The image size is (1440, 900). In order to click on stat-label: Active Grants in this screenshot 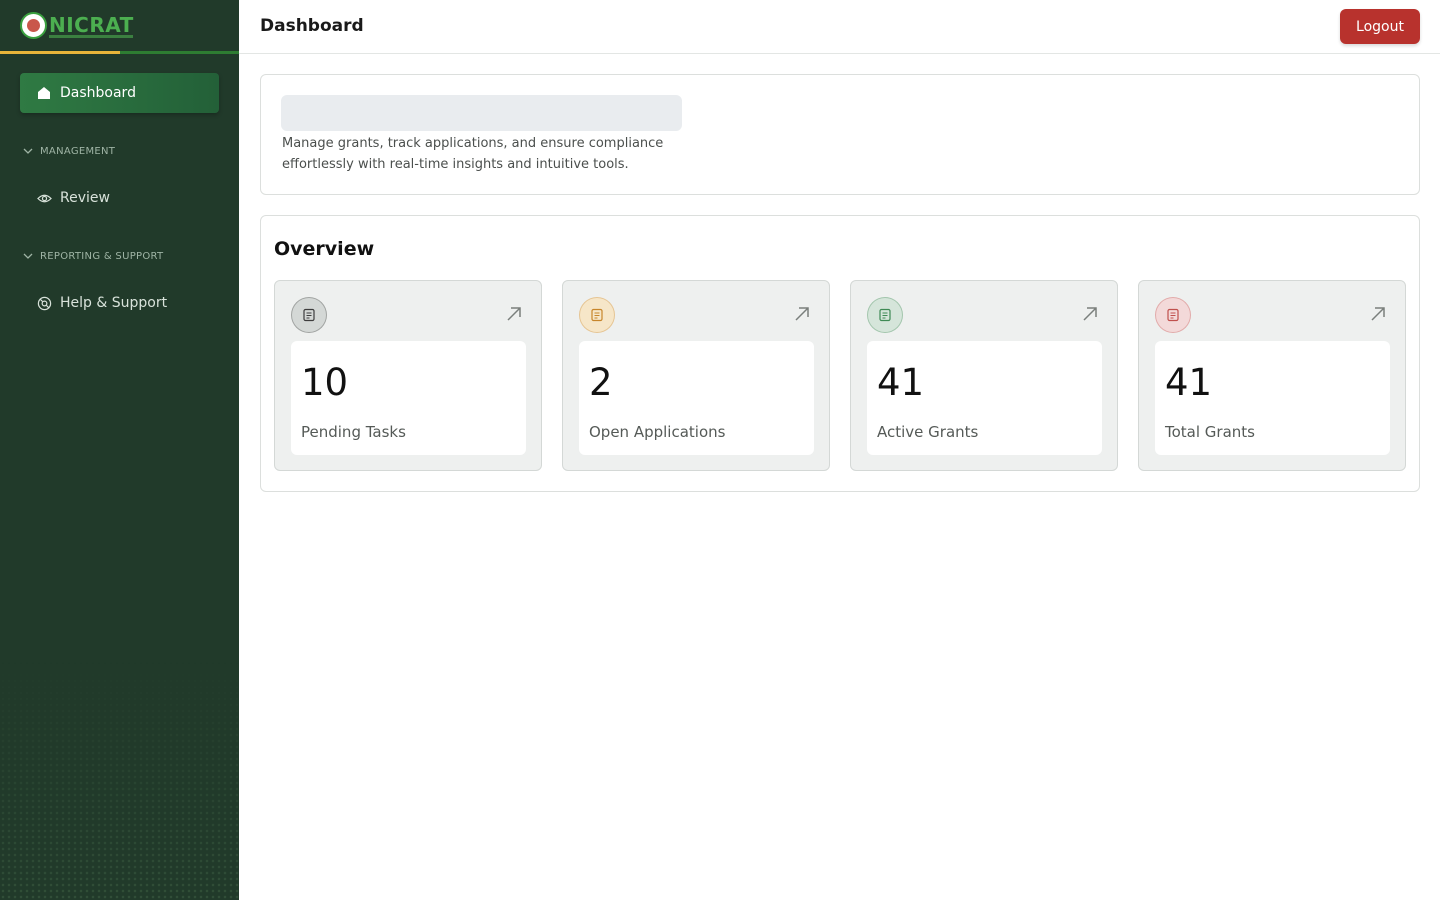, I will do `click(928, 432)`.